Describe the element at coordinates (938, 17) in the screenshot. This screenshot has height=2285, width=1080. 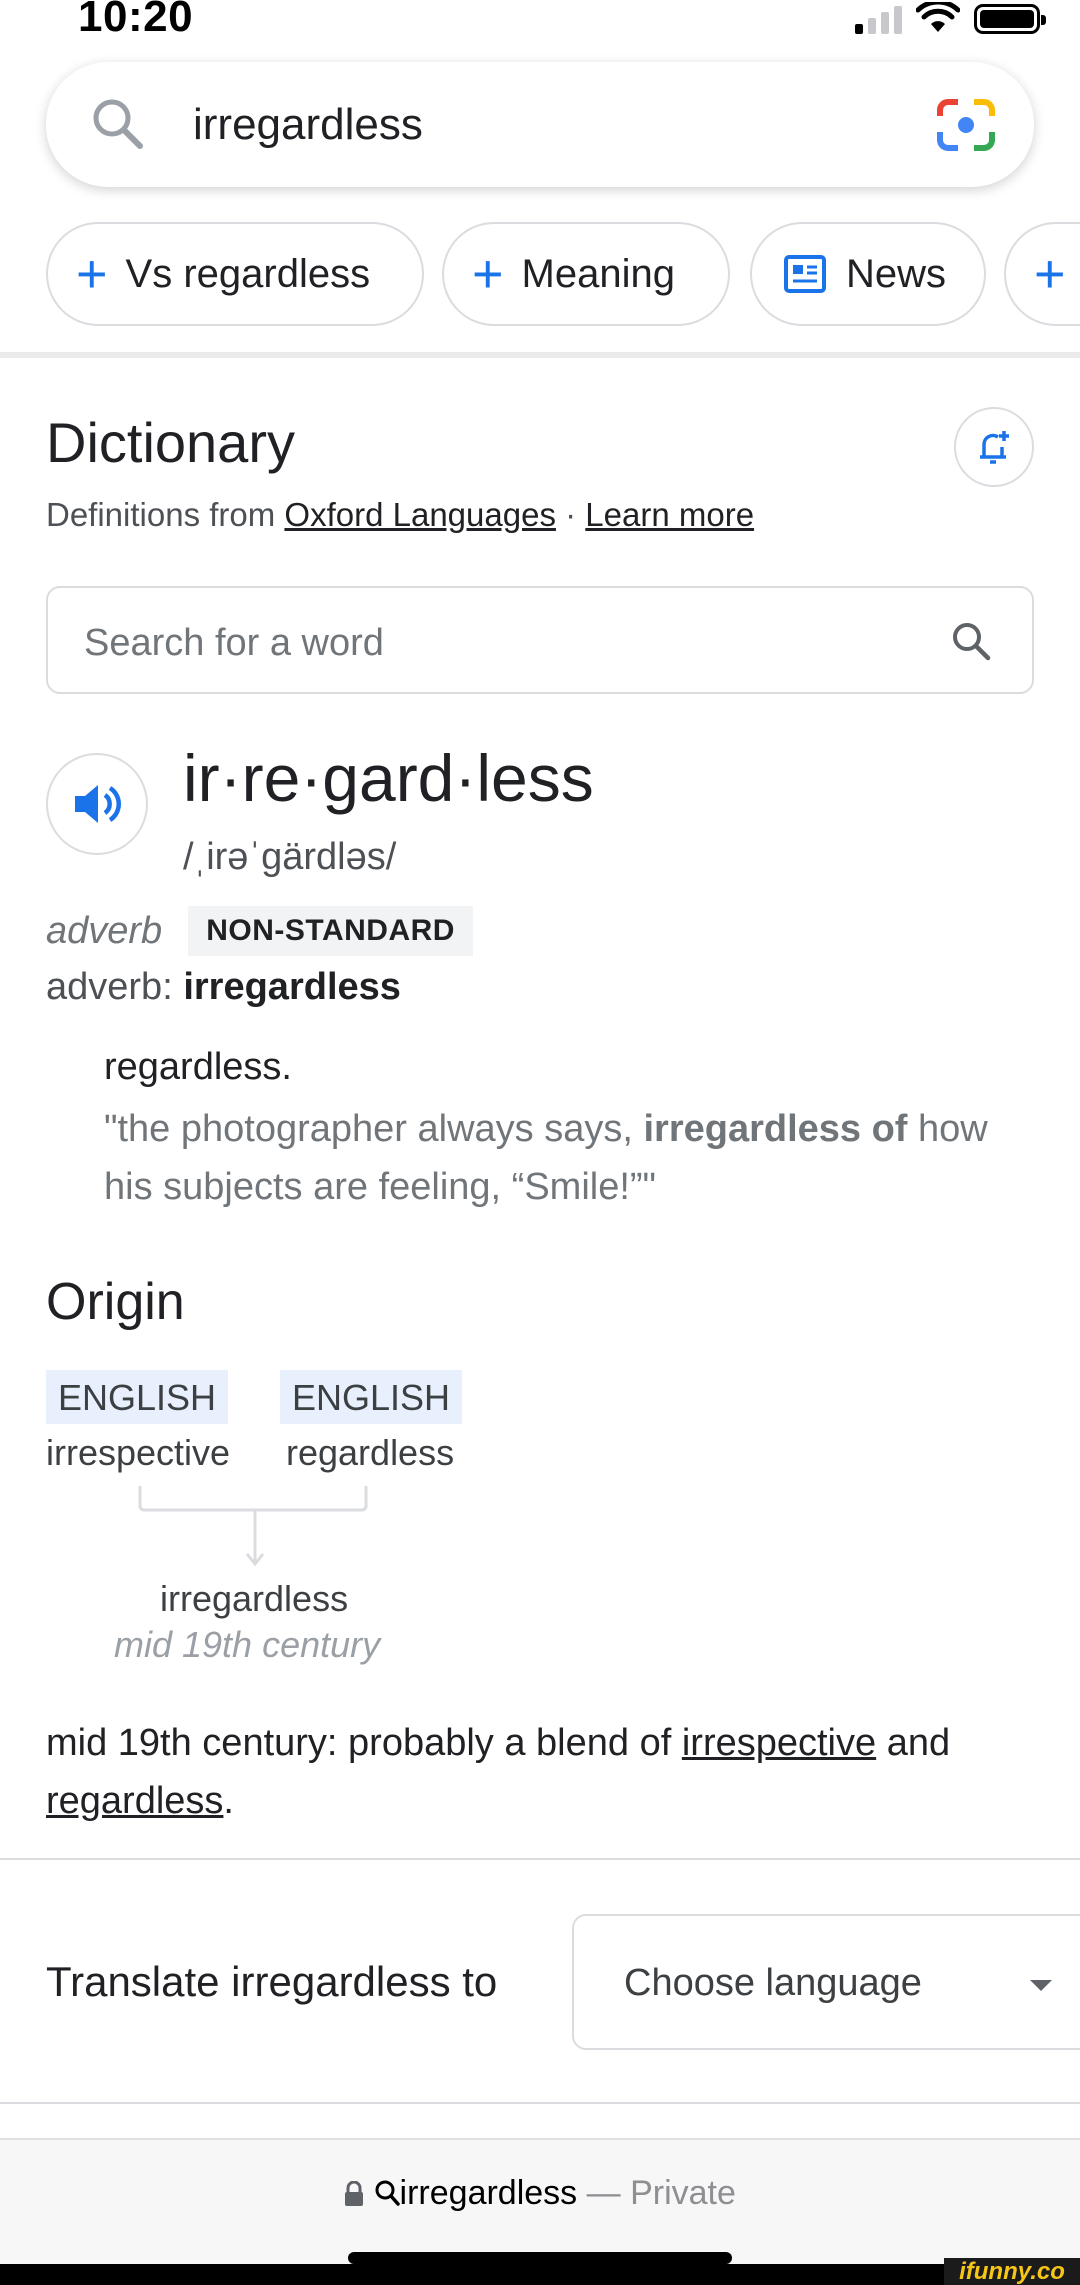
I see `wifi-icon` at that location.